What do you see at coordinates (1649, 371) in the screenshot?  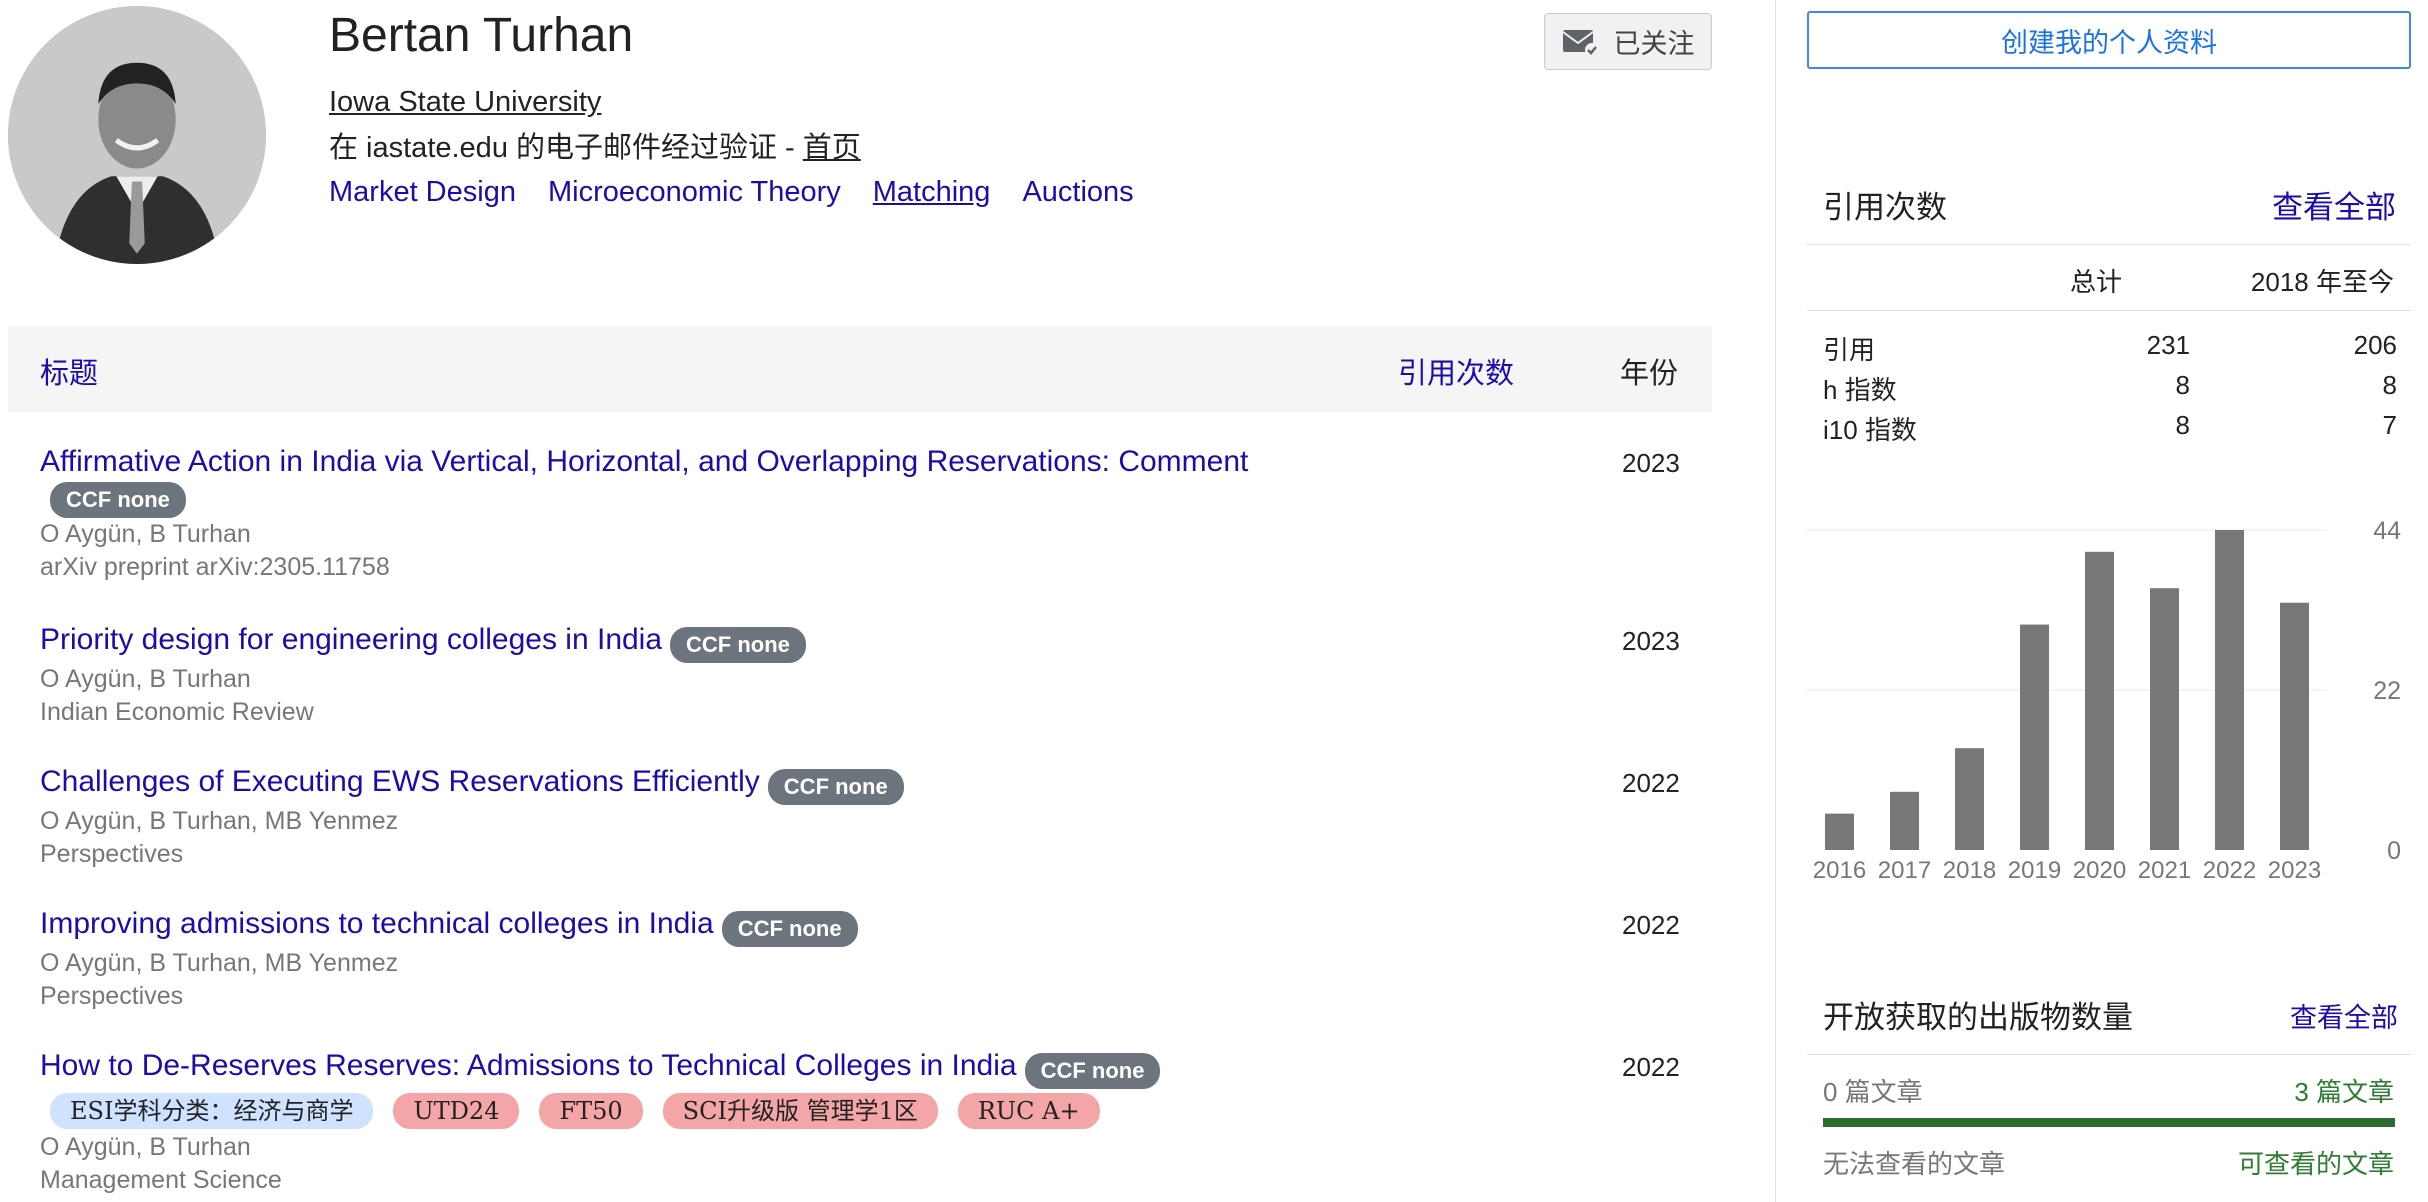 I see `sort-by-year: 年份` at bounding box center [1649, 371].